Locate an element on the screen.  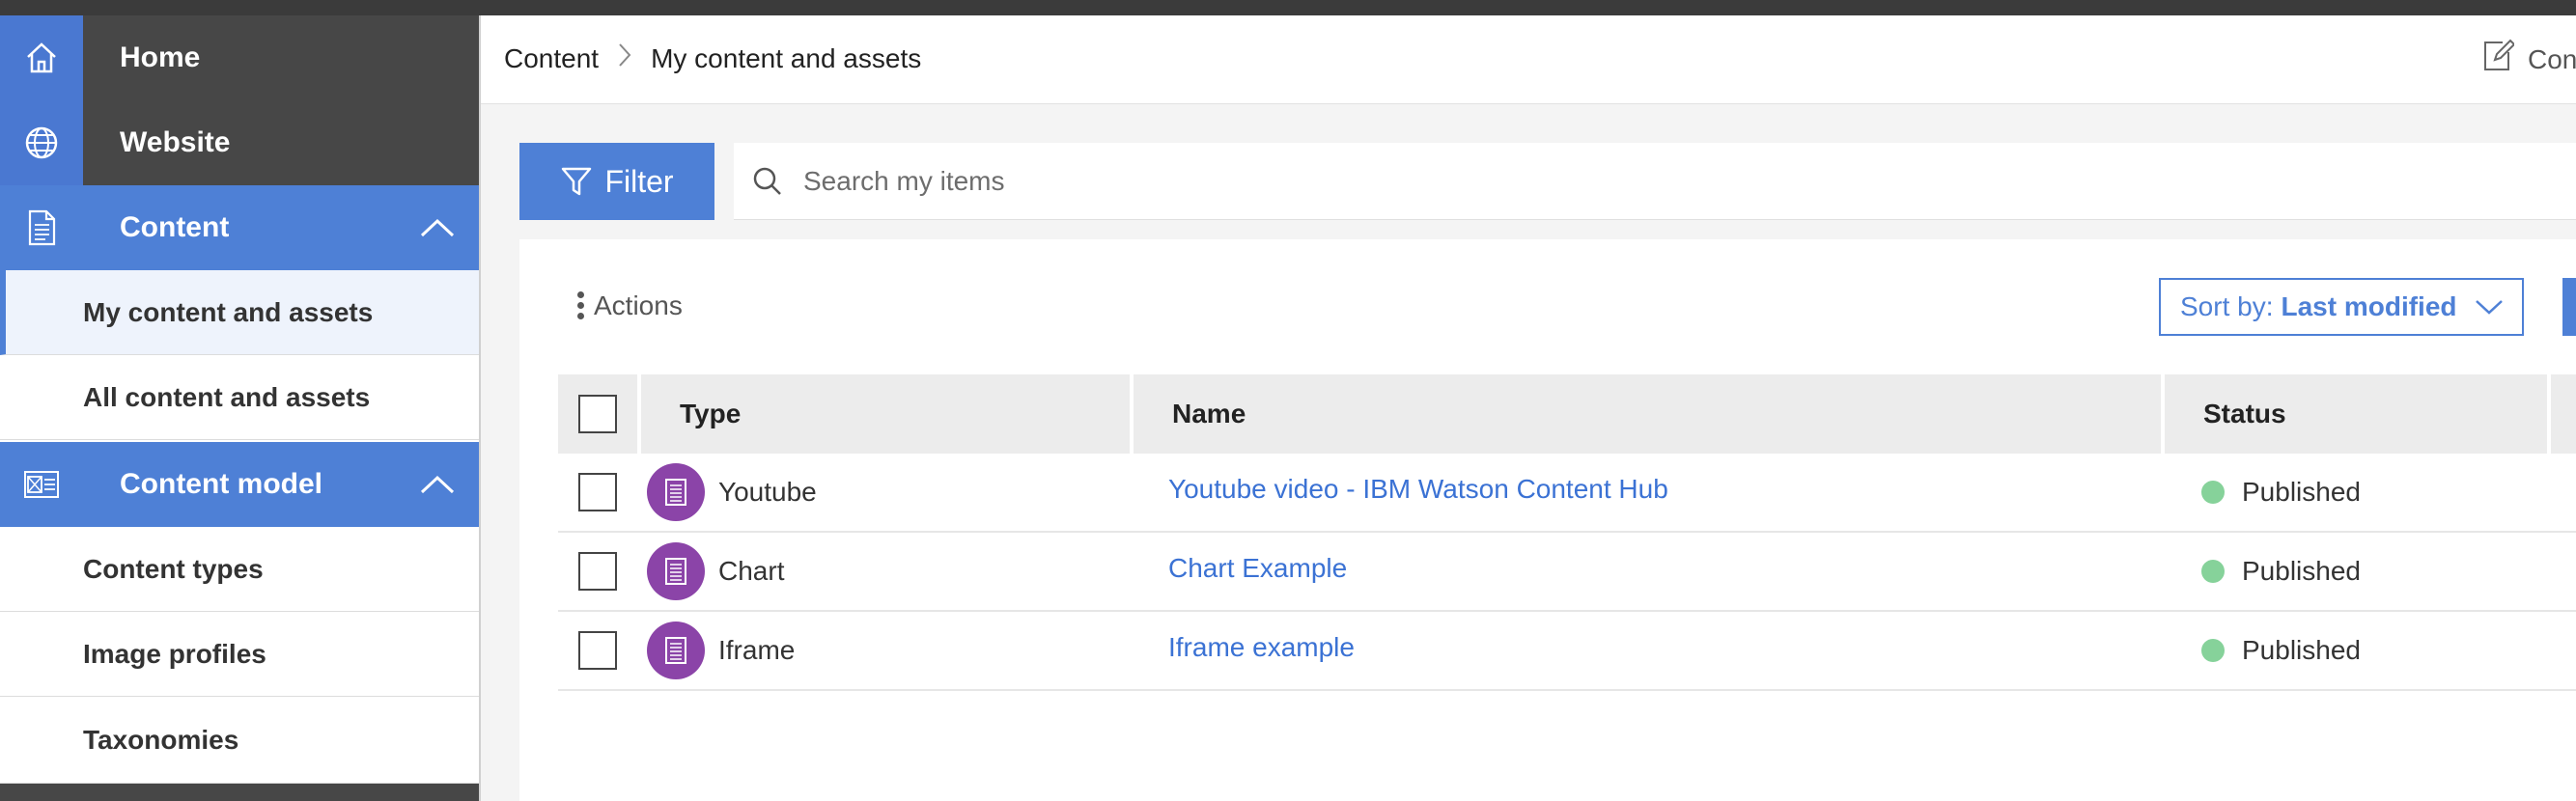
home-icon is located at coordinates (42, 58).